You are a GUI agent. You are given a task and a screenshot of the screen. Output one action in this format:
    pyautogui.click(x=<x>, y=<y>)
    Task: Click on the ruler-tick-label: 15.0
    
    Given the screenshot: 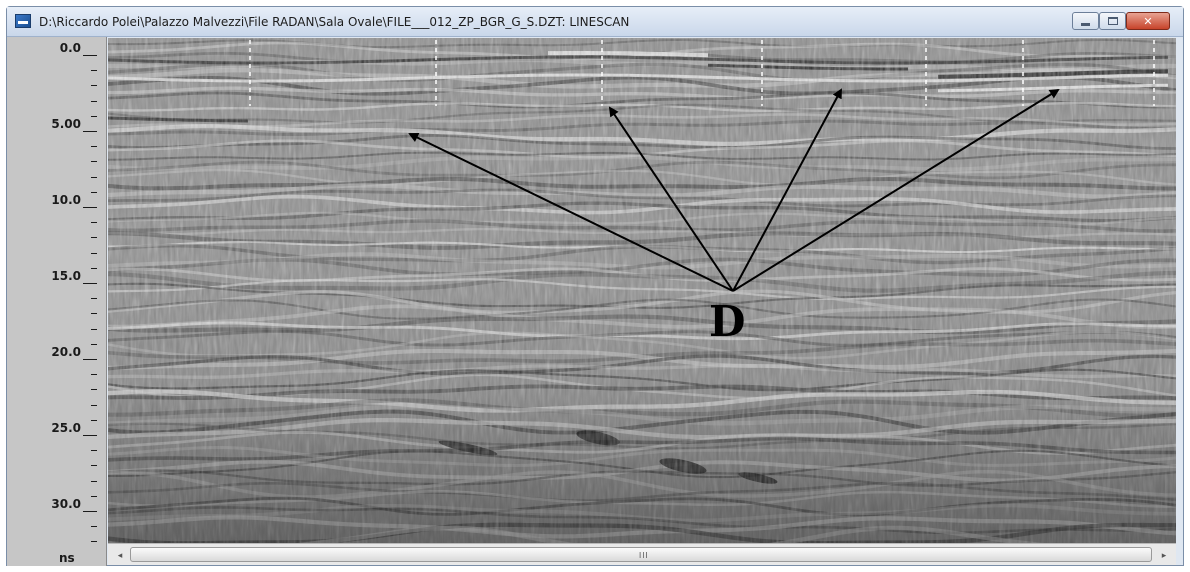 What is the action you would take?
    pyautogui.click(x=66, y=276)
    